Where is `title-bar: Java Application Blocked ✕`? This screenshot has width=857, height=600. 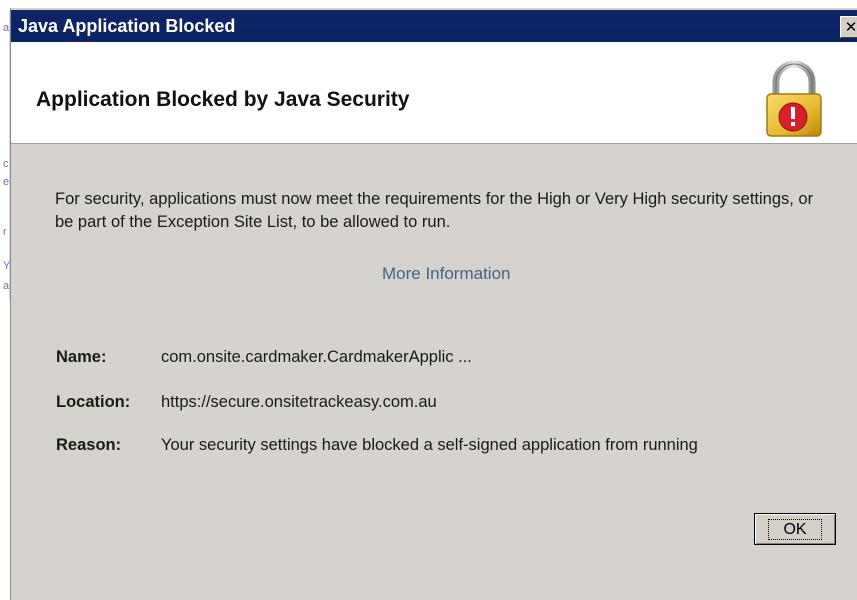
title-bar: Java Application Blocked ✕ is located at coordinates (434, 26).